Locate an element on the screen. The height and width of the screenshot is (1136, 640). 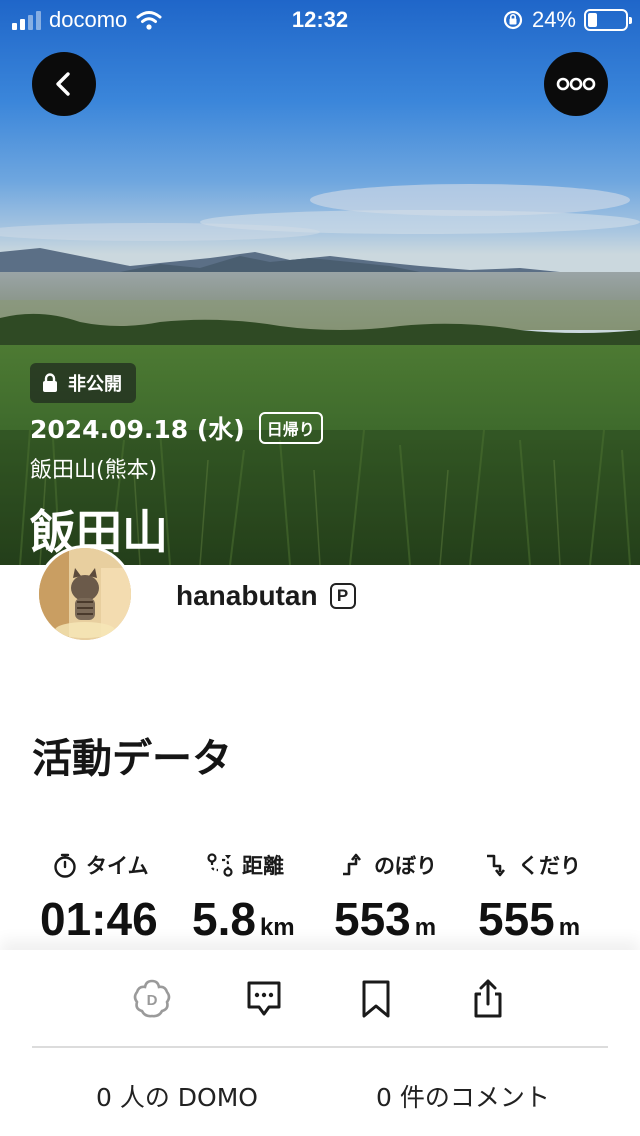
stopwatch-icon is located at coordinates (65, 865).